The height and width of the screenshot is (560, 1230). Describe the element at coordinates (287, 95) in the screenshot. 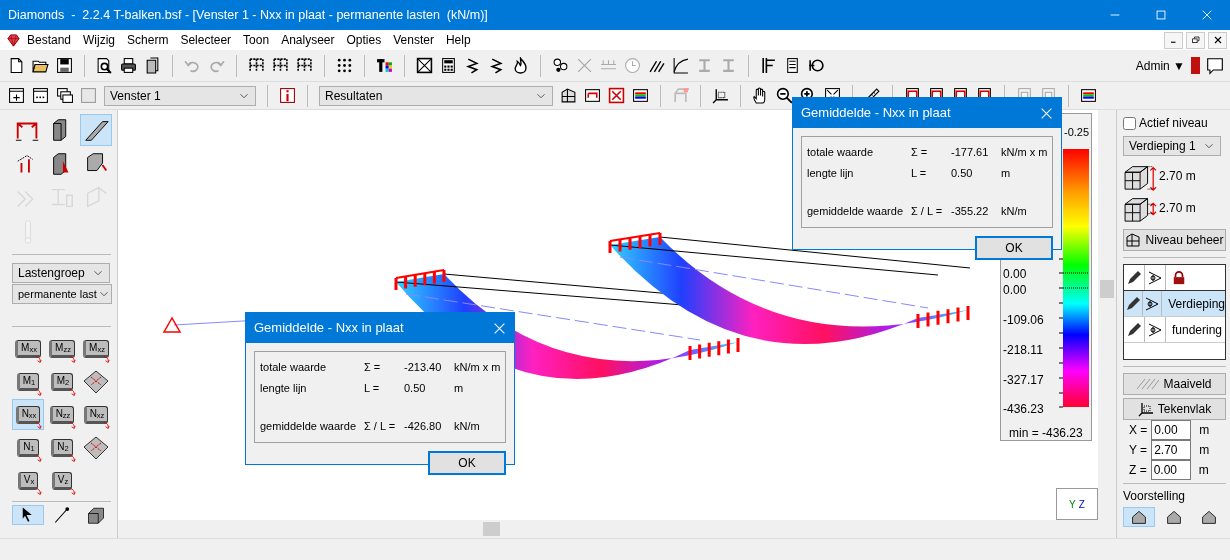

I see `info-icon` at that location.